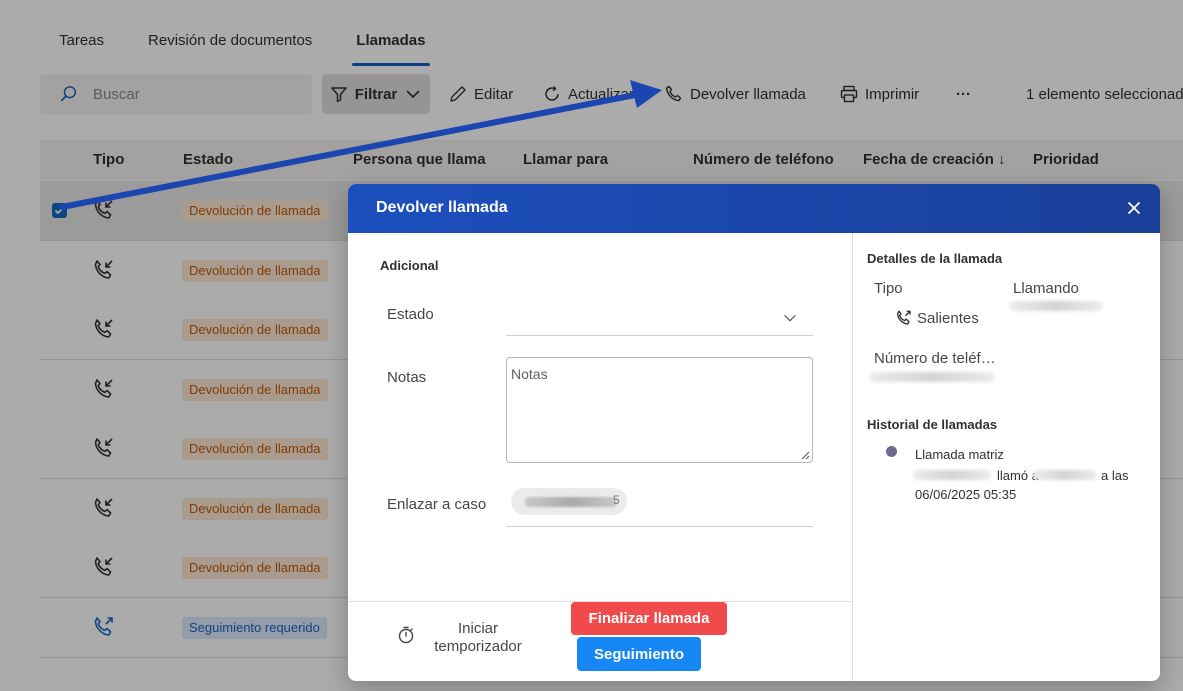 The width and height of the screenshot is (1183, 691). I want to click on follow-up-button: Seguimiento, so click(639, 654).